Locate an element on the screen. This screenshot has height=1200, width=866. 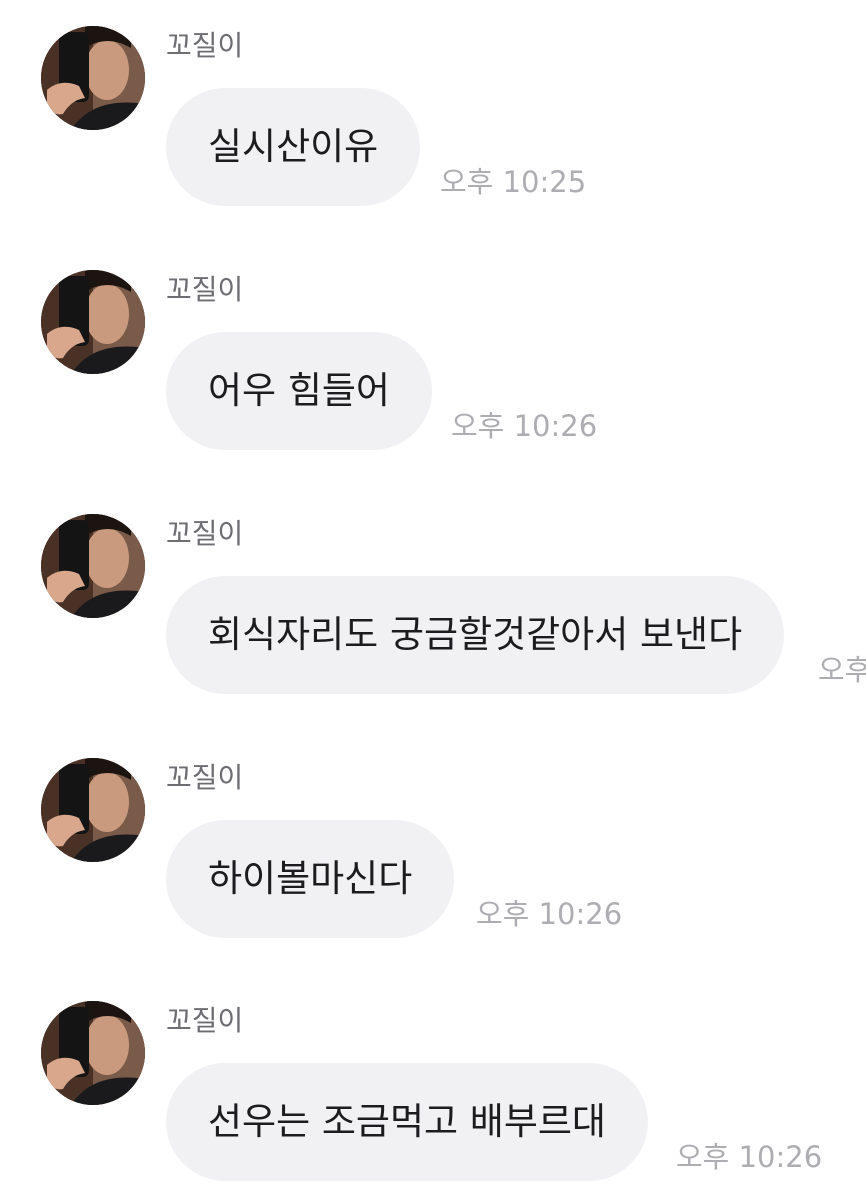
message-timestamp: 오후 10:25 is located at coordinates (513, 182).